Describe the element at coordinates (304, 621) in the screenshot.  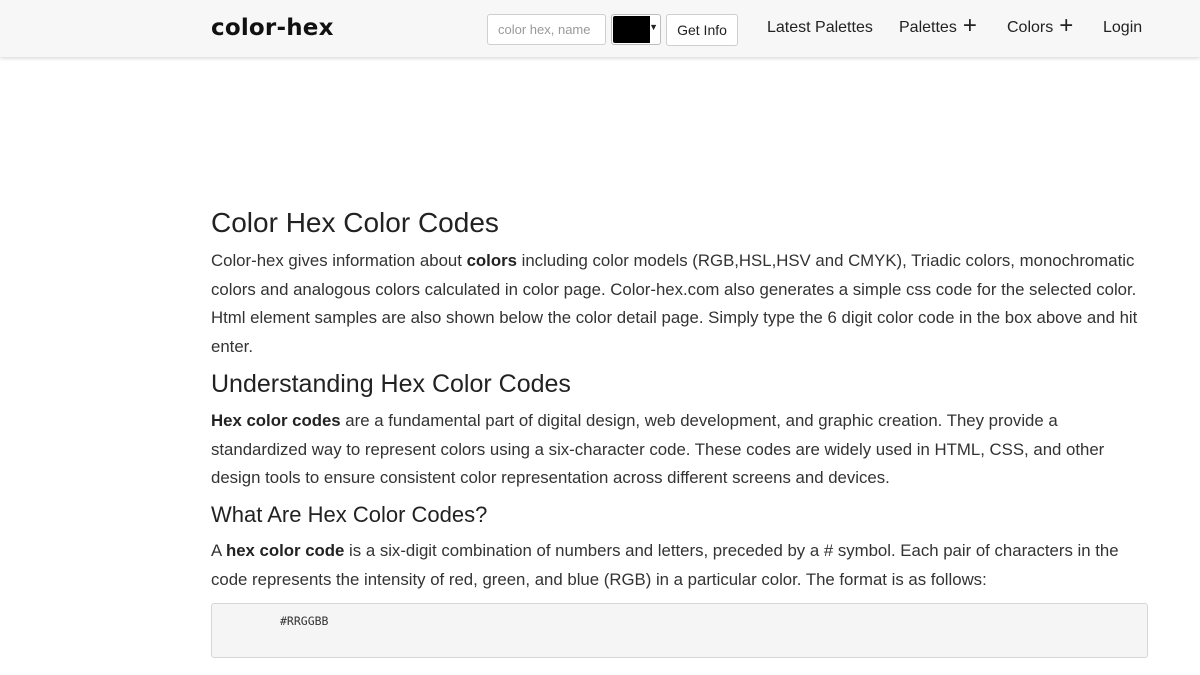
I see `code-sample: #RRGGBB` at that location.